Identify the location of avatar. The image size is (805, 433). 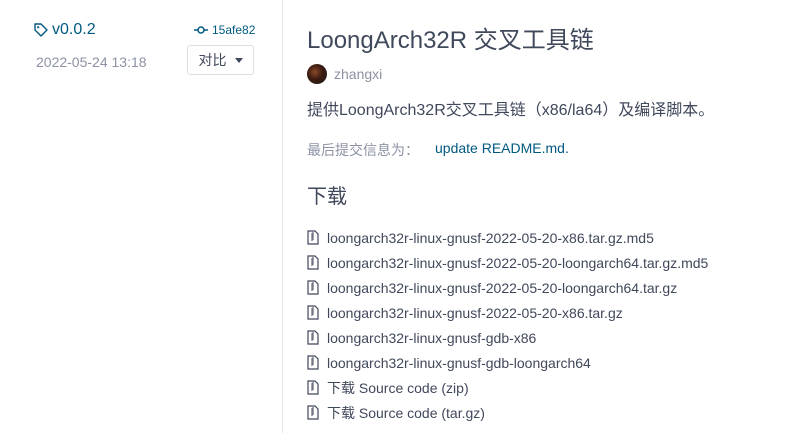
(317, 74).